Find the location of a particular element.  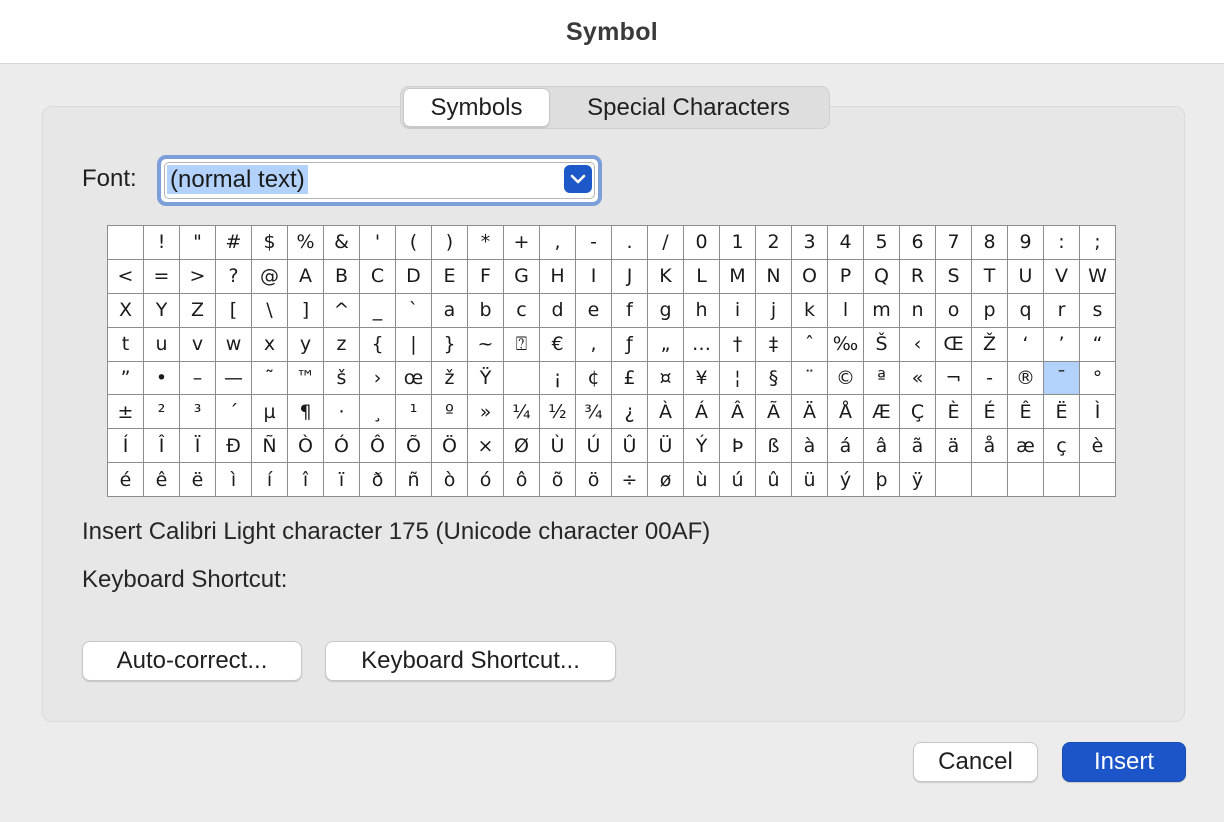

symbol-cell: ¹ is located at coordinates (413, 412).